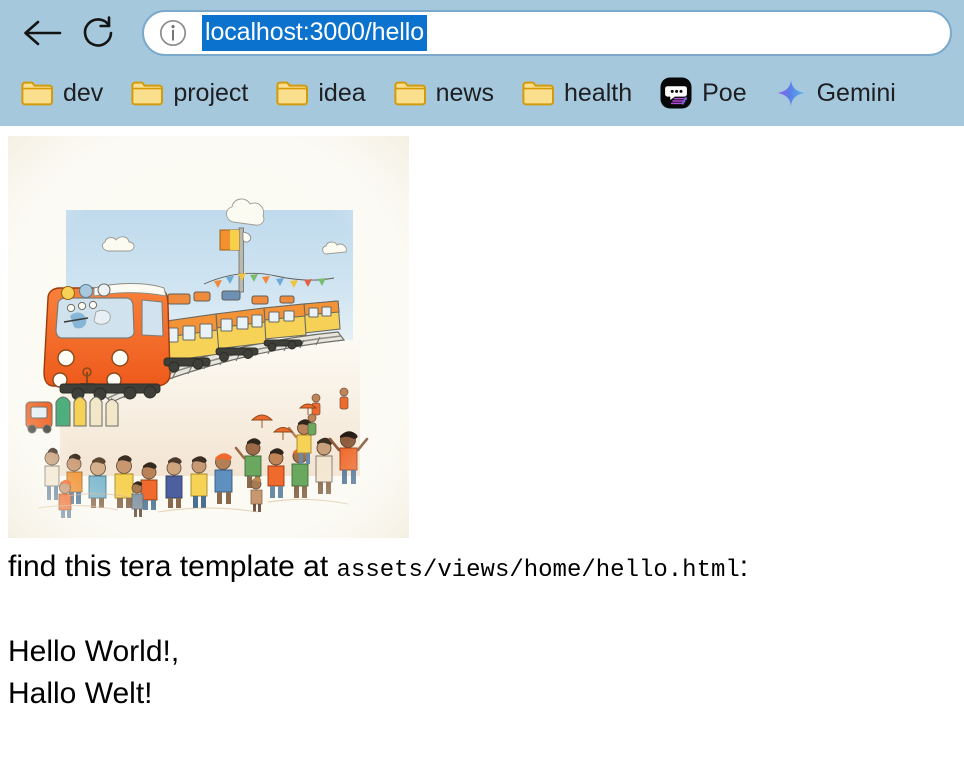 This screenshot has height=778, width=964. I want to click on bookmark-label: news, so click(464, 93).